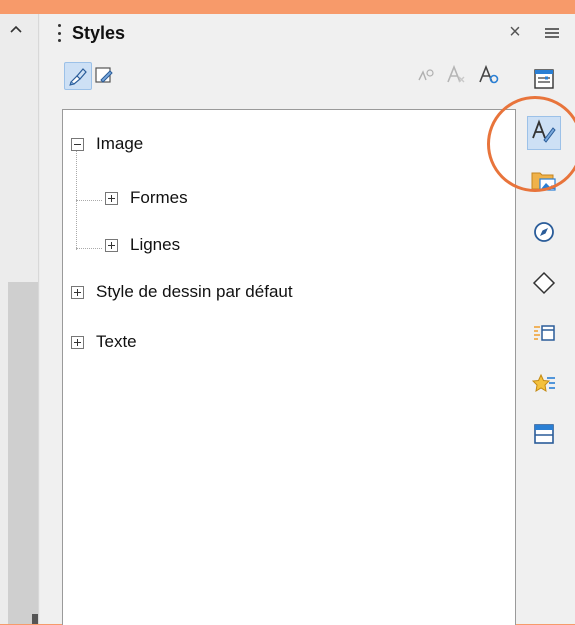 The width and height of the screenshot is (575, 625). I want to click on tab-navigator, so click(544, 234).